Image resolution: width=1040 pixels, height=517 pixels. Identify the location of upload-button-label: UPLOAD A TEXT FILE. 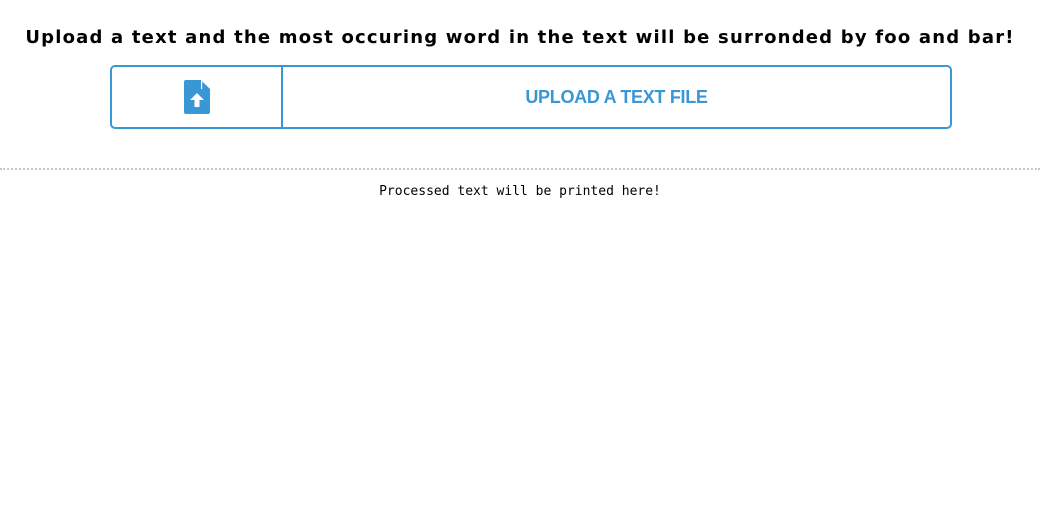
(616, 97).